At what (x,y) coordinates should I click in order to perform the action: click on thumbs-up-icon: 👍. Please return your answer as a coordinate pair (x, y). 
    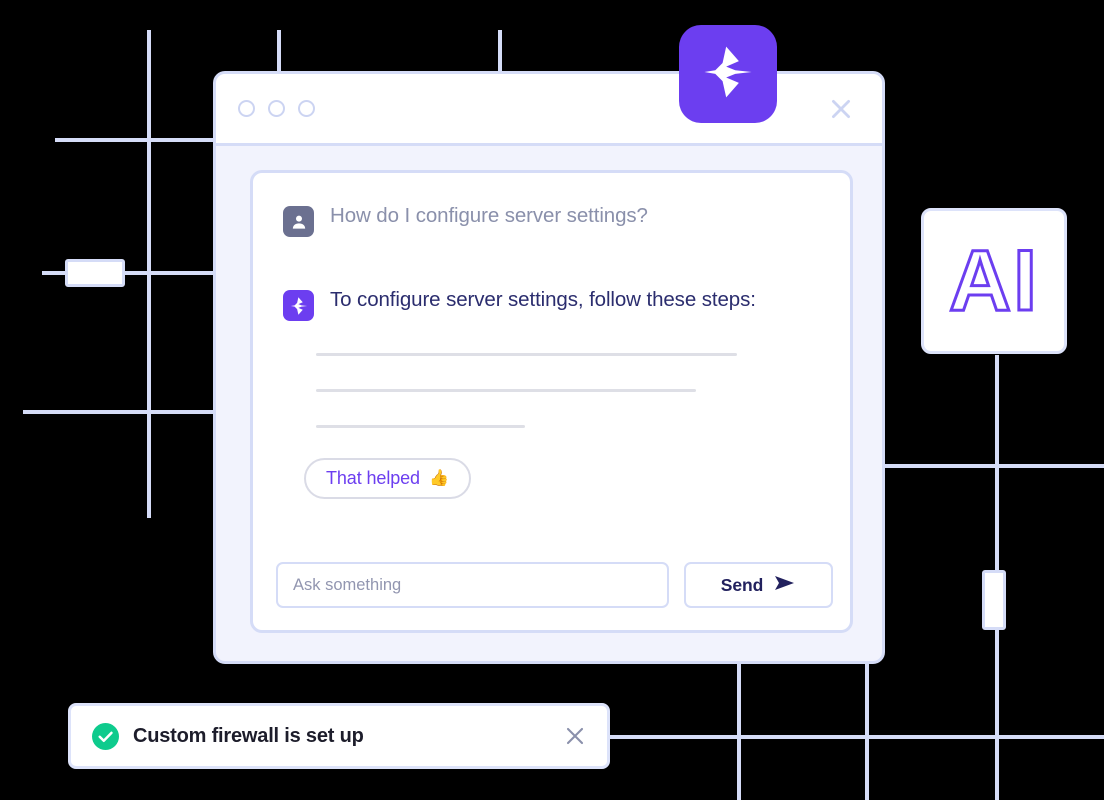
    Looking at the image, I should click on (438, 478).